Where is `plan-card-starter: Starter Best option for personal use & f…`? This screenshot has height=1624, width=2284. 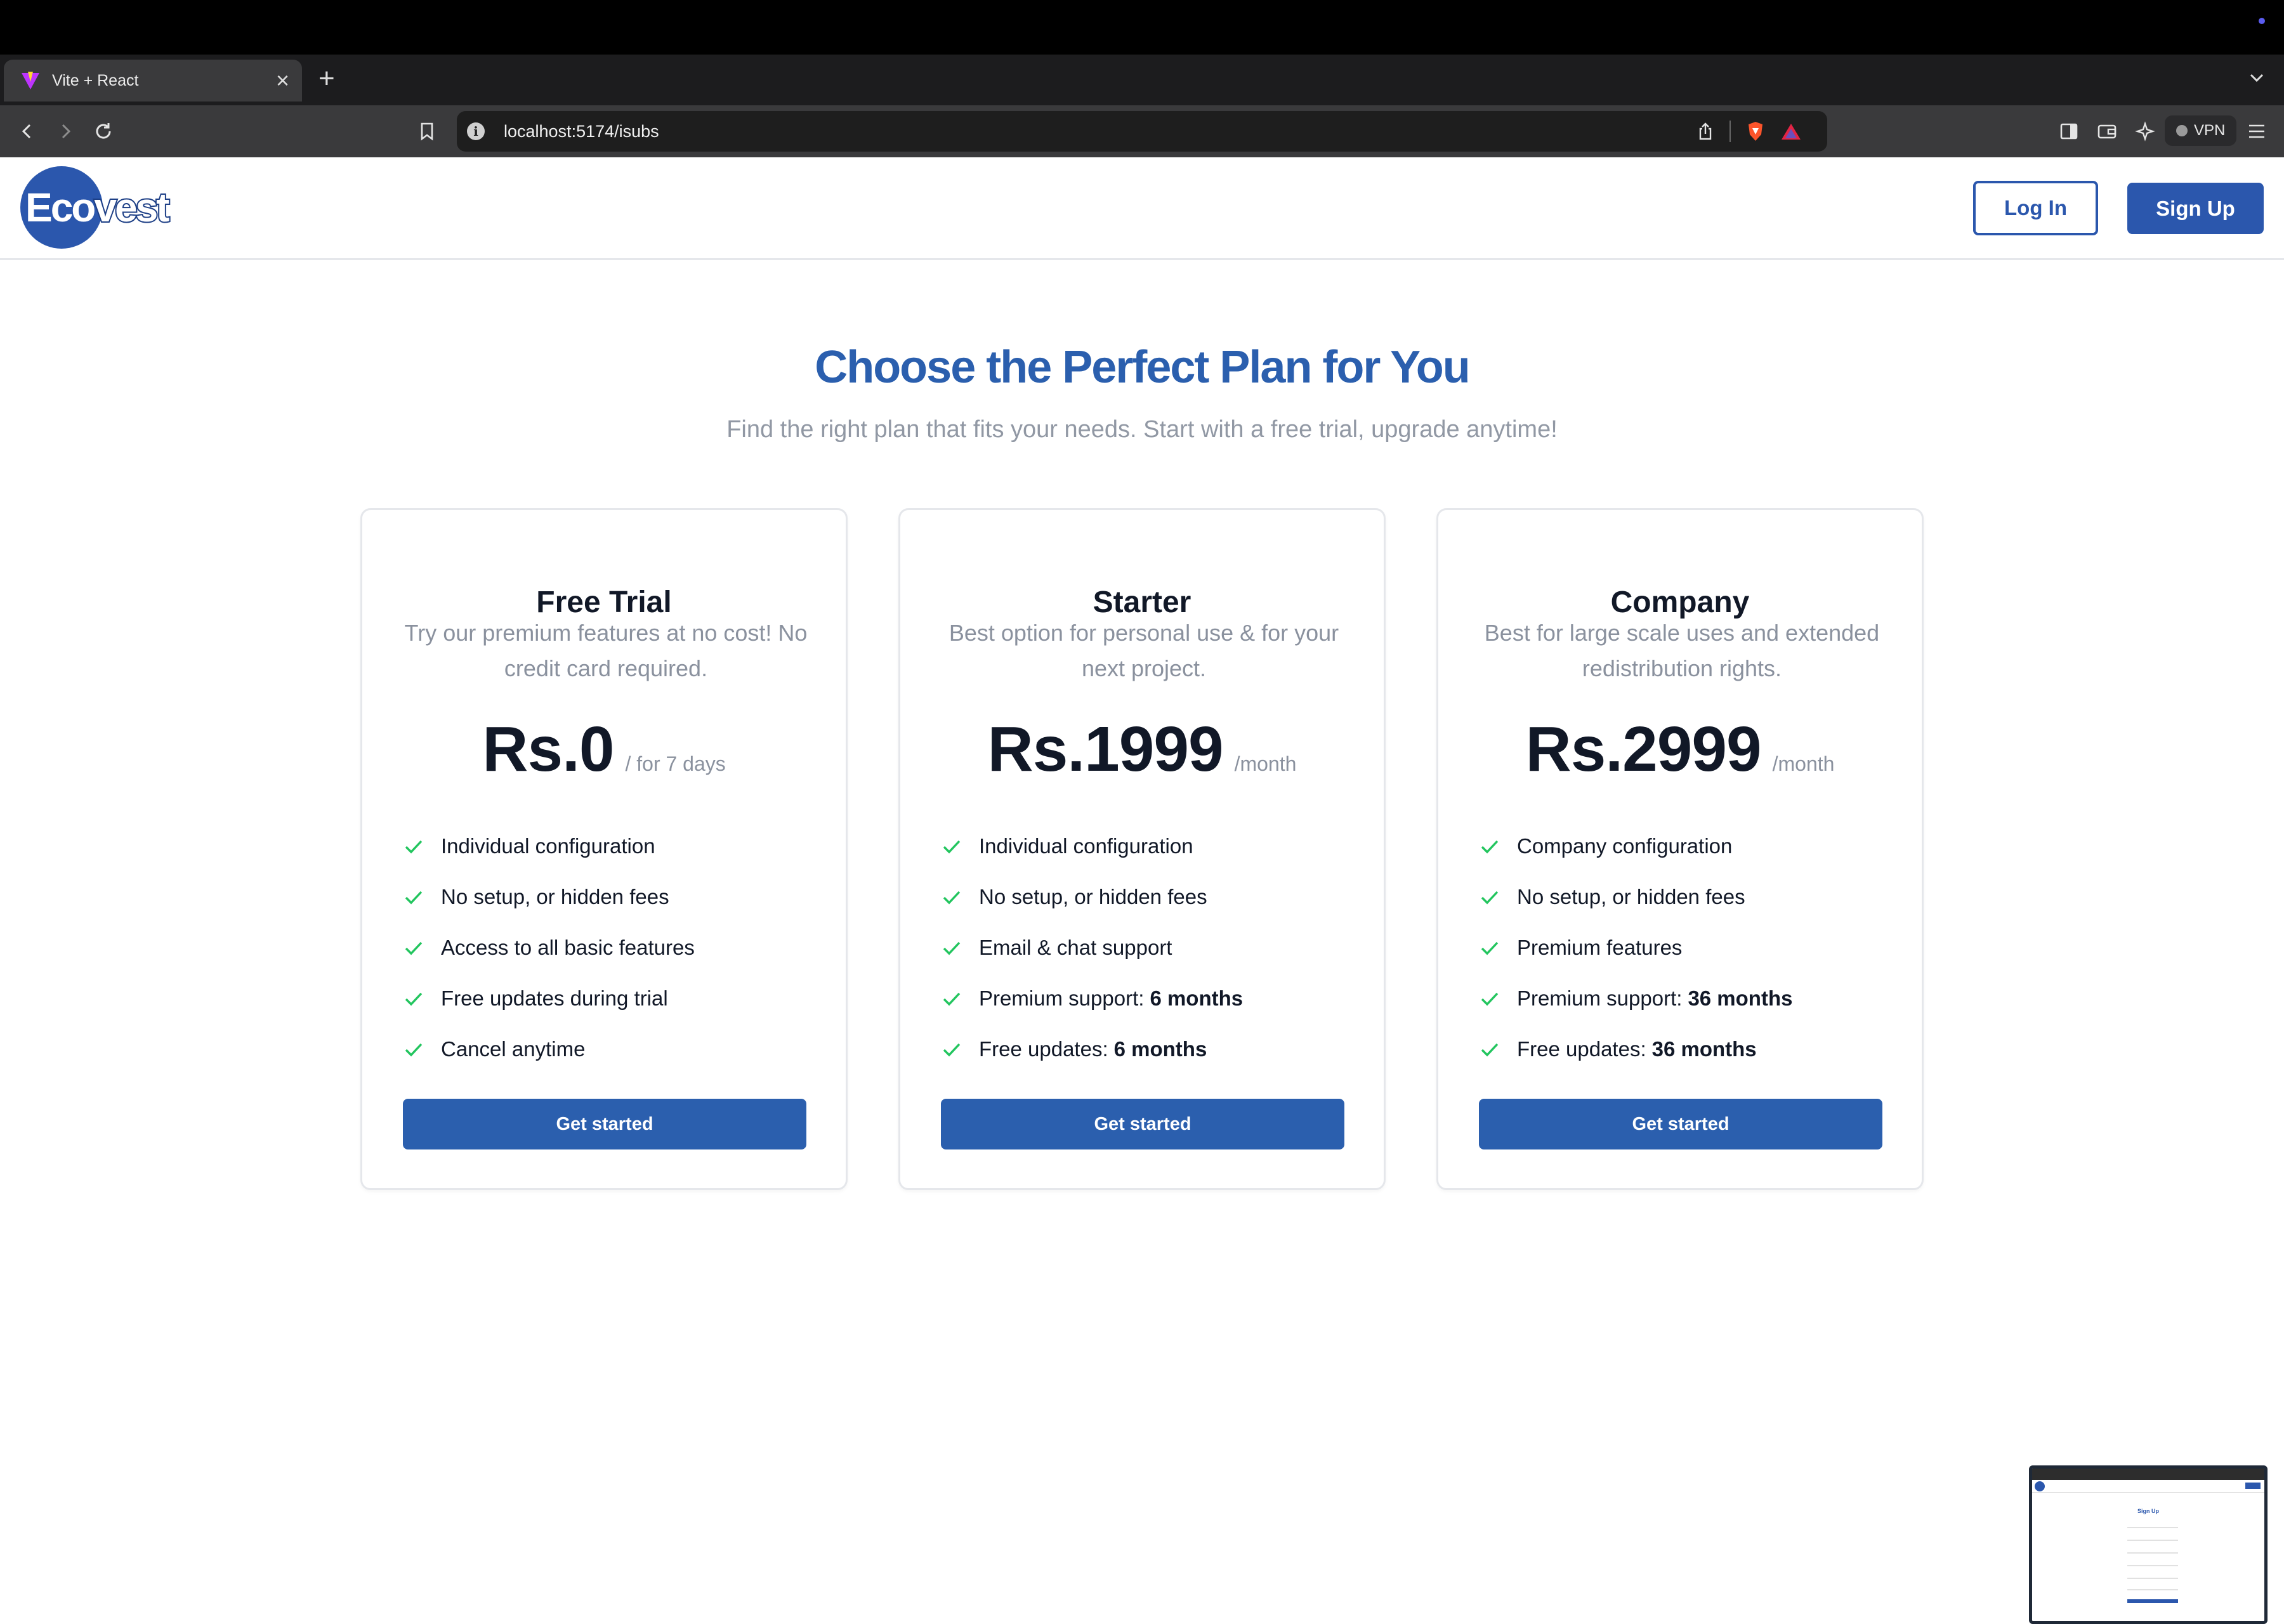
plan-card-starter: Starter Best option for personal use & f… is located at coordinates (1142, 849).